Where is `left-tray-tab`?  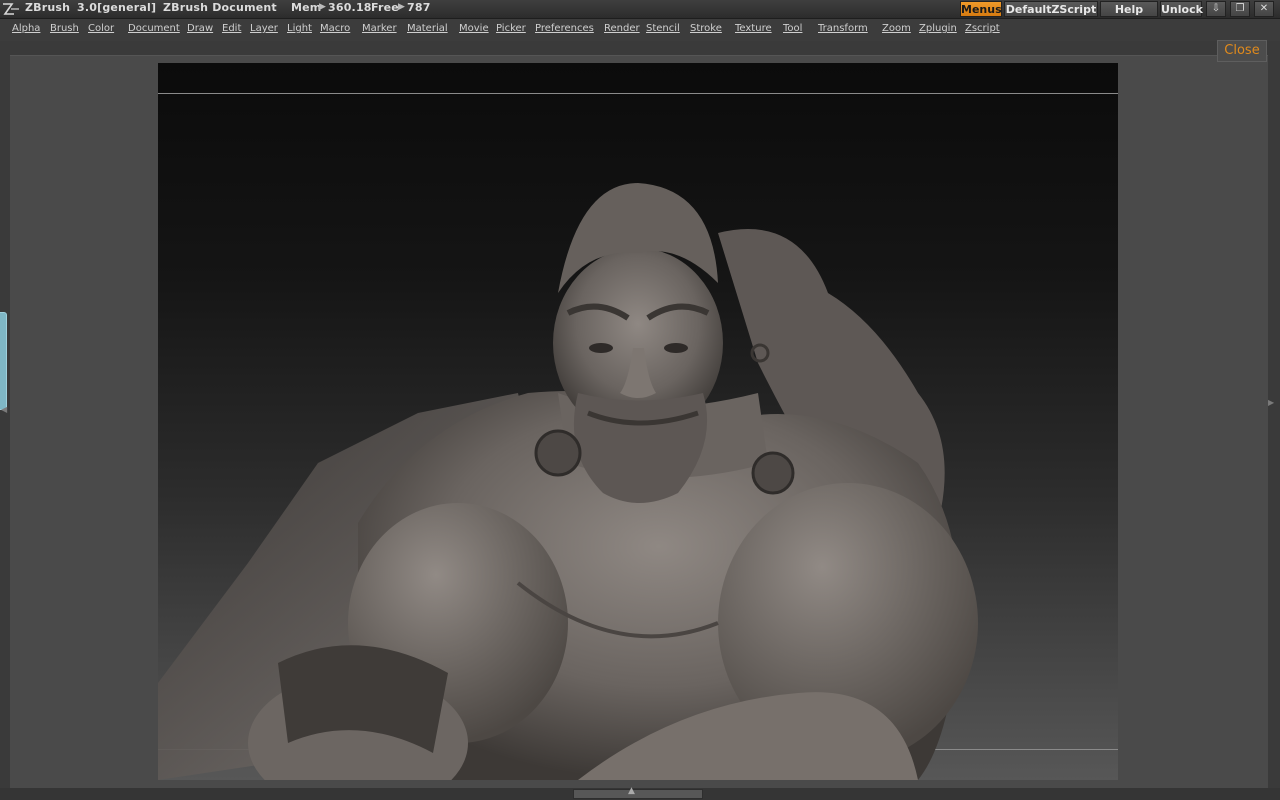
left-tray-tab is located at coordinates (3, 361).